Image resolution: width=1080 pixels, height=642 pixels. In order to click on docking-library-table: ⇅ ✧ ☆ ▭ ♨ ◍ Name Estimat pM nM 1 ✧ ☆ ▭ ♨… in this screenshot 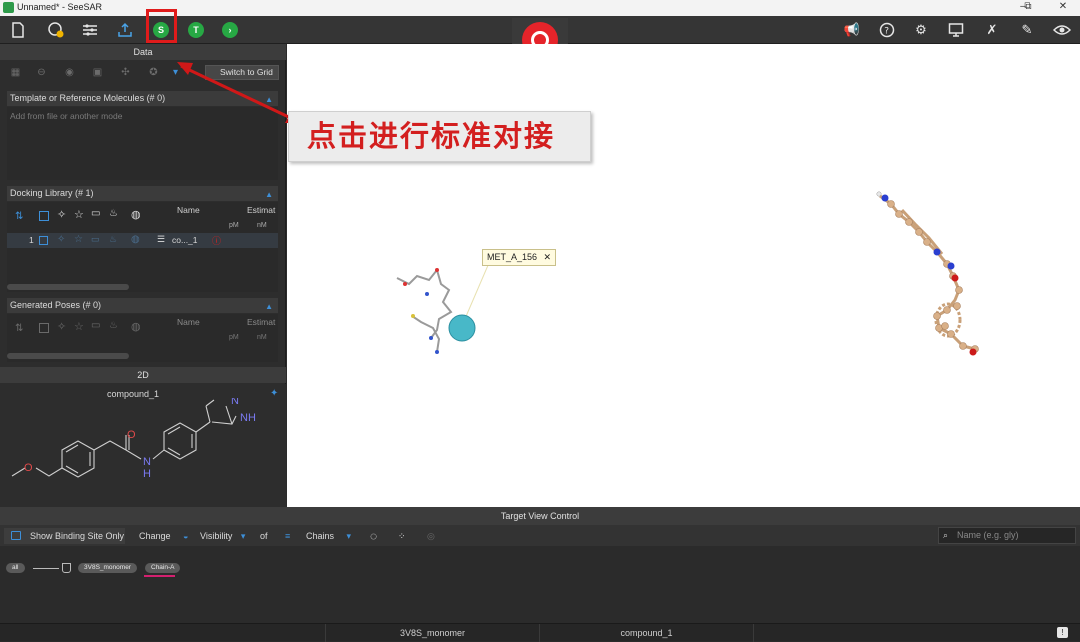, I will do `click(142, 247)`.